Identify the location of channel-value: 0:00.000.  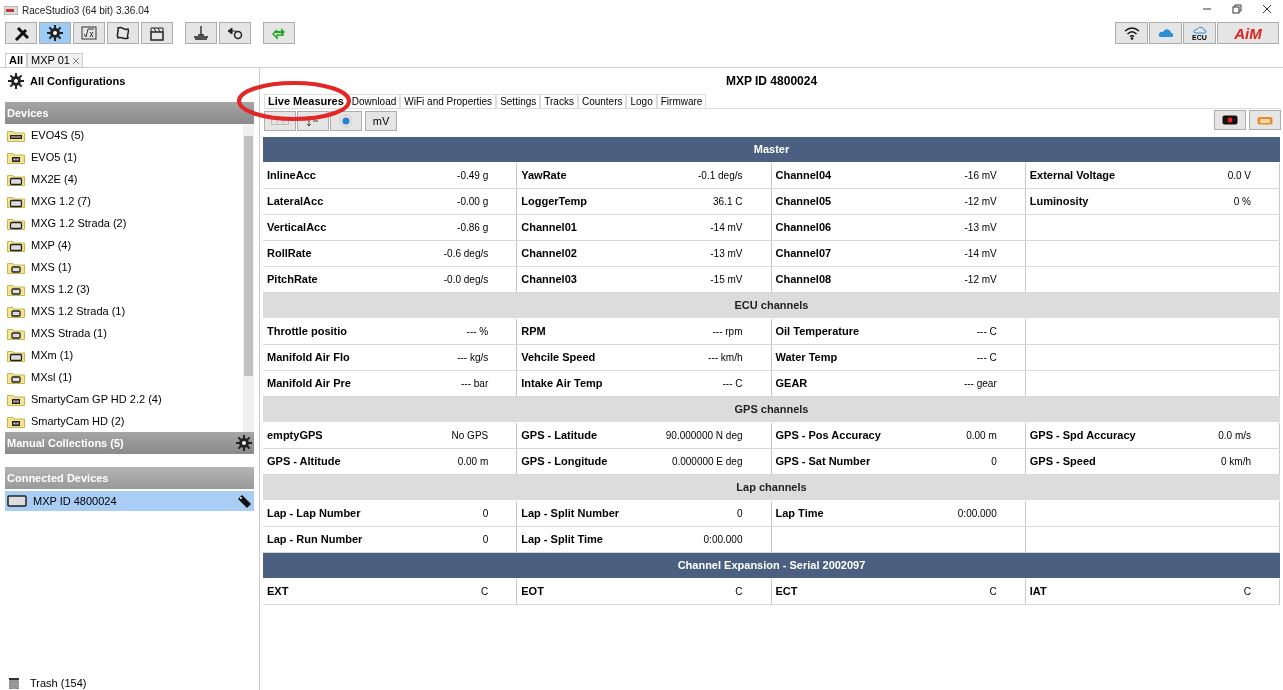
(723, 540).